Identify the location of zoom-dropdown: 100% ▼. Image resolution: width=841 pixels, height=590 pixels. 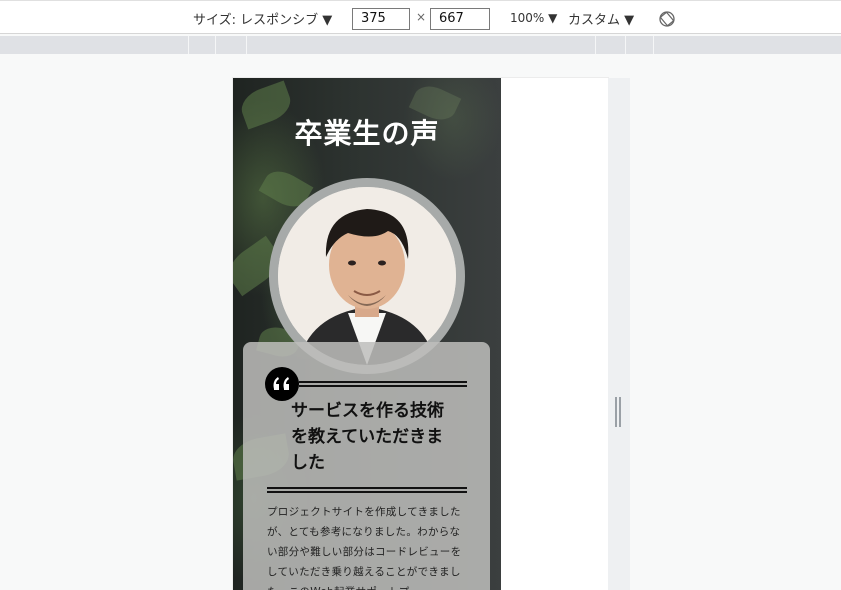
(533, 18).